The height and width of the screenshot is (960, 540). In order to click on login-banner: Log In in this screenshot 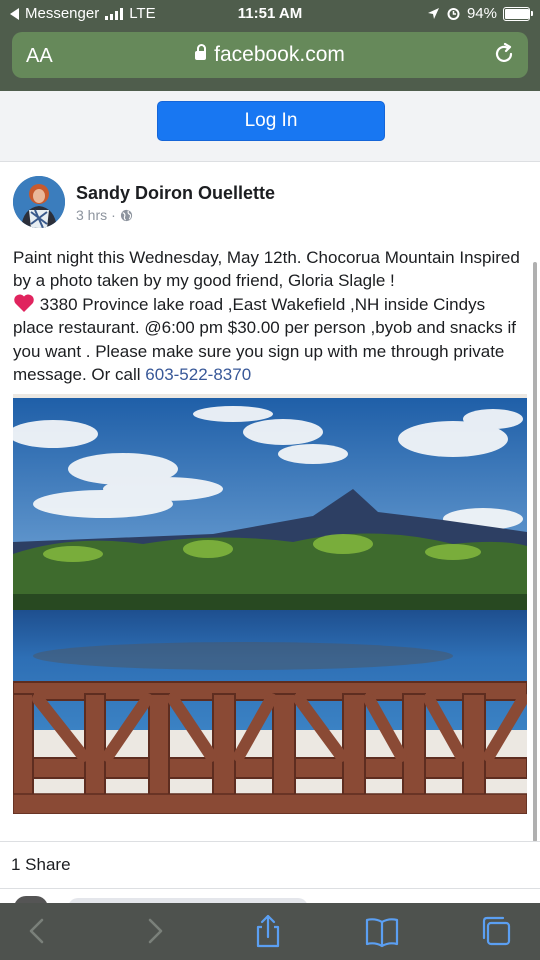, I will do `click(270, 126)`.